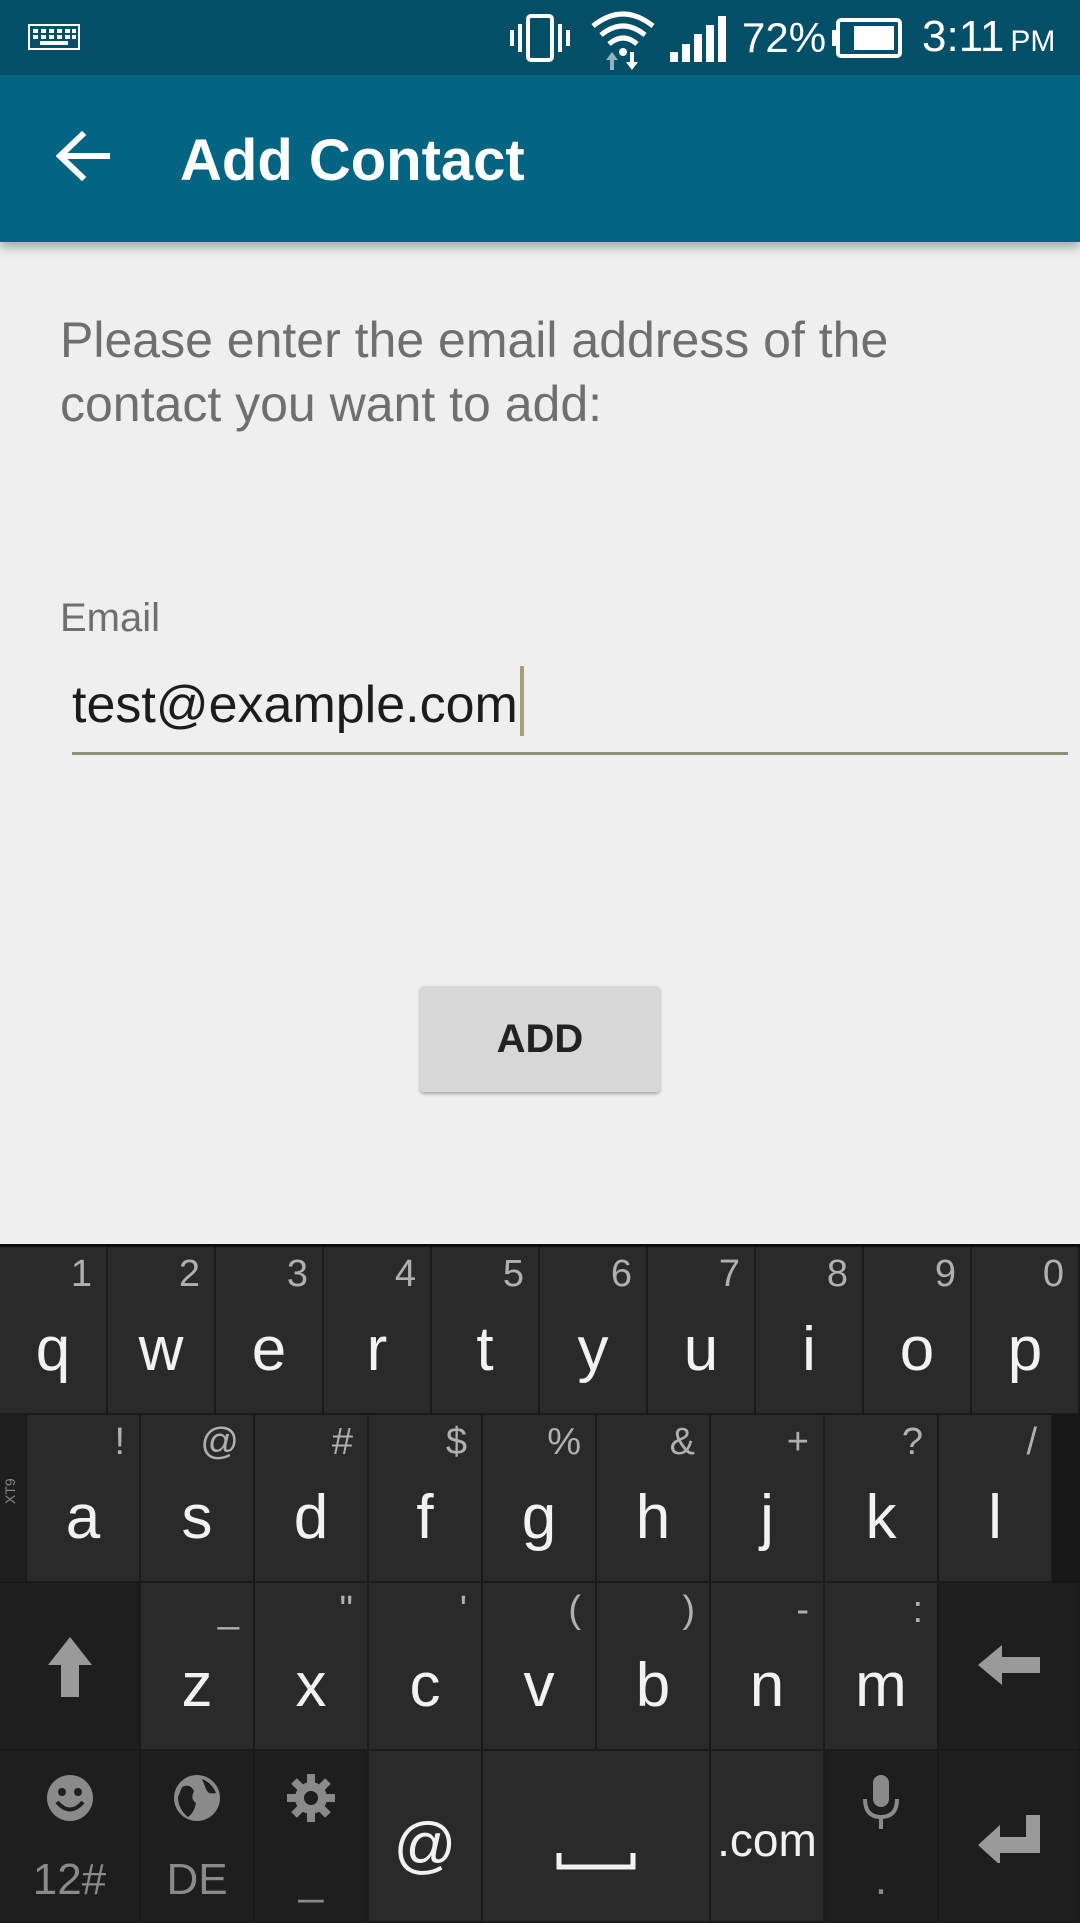 The height and width of the screenshot is (1923, 1080). I want to click on settings-key: _, so click(312, 1837).